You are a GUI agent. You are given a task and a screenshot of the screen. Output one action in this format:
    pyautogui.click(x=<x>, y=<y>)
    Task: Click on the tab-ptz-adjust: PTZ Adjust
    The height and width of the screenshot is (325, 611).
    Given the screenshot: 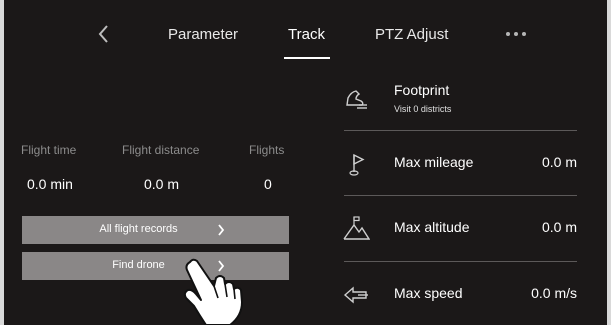 What is the action you would take?
    pyautogui.click(x=411, y=34)
    